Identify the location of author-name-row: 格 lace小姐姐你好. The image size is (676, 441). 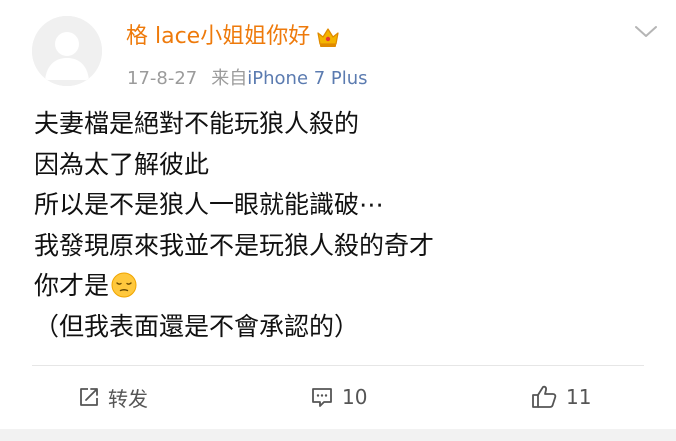
(233, 37).